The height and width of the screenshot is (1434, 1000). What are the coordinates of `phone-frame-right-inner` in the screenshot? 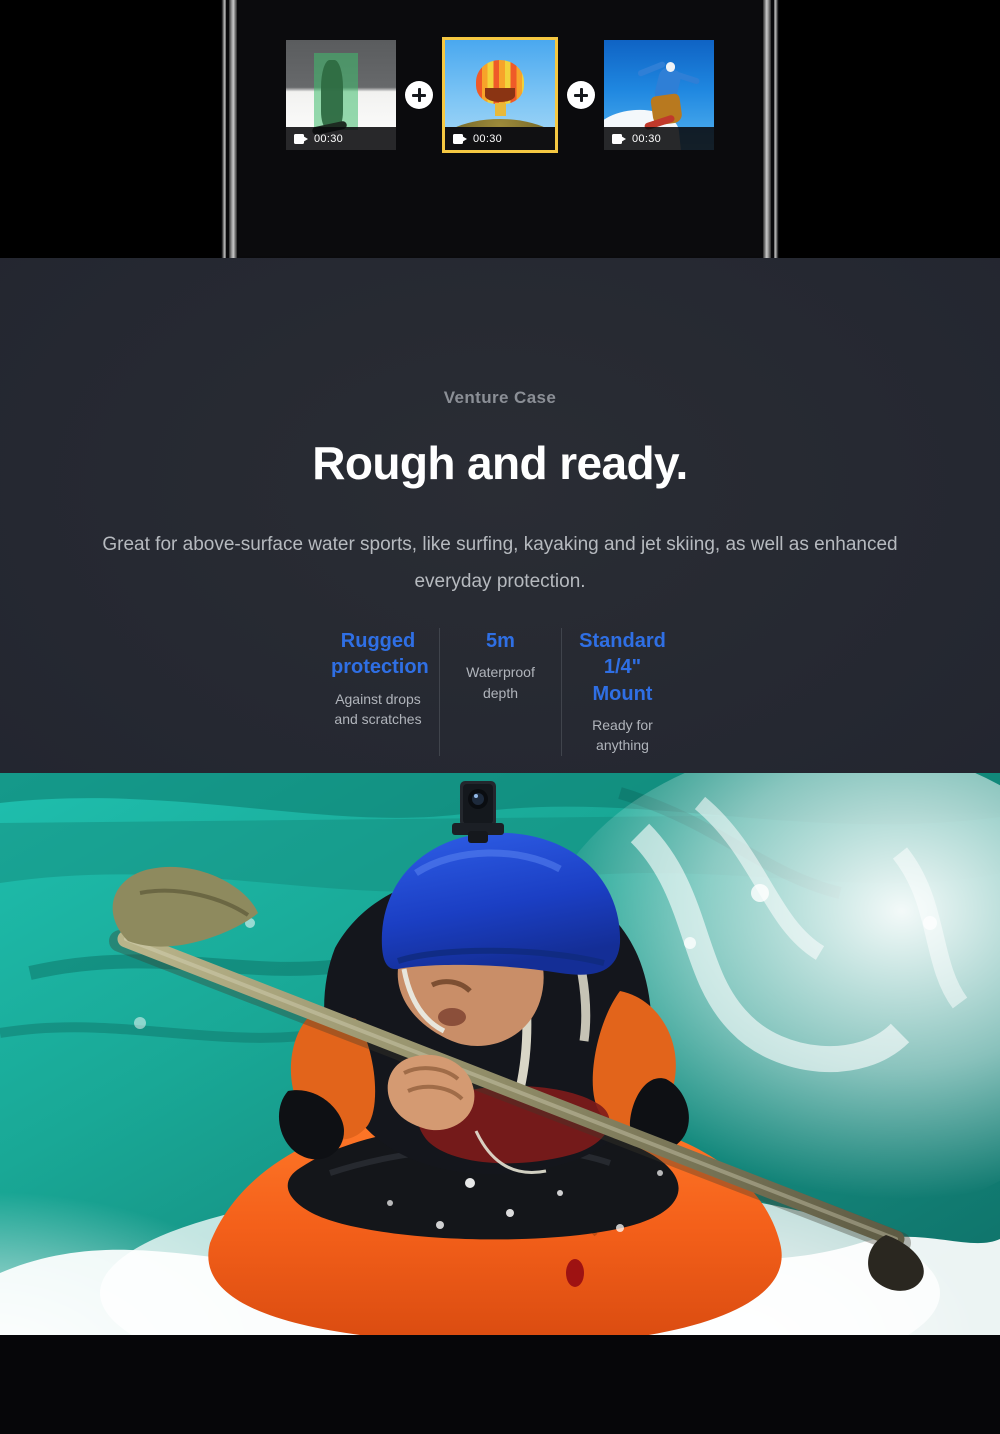 It's located at (767, 129).